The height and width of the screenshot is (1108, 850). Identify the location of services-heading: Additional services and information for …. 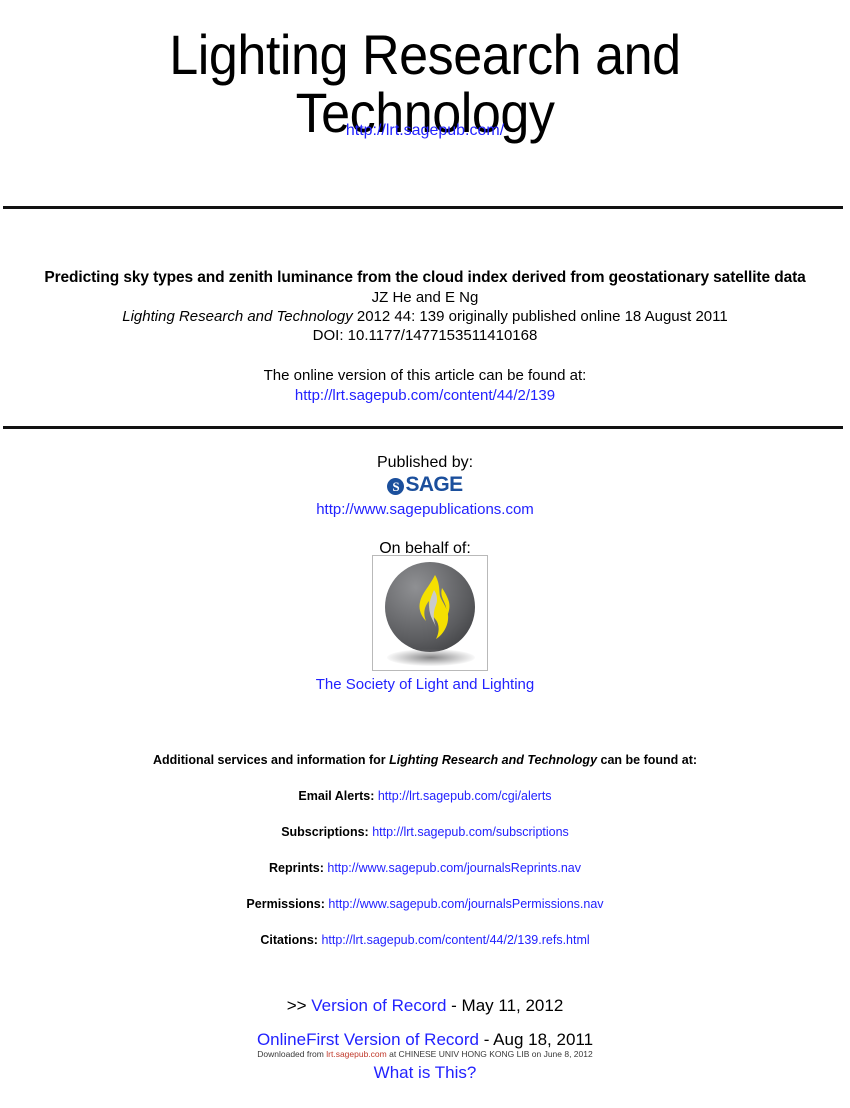
(425, 760).